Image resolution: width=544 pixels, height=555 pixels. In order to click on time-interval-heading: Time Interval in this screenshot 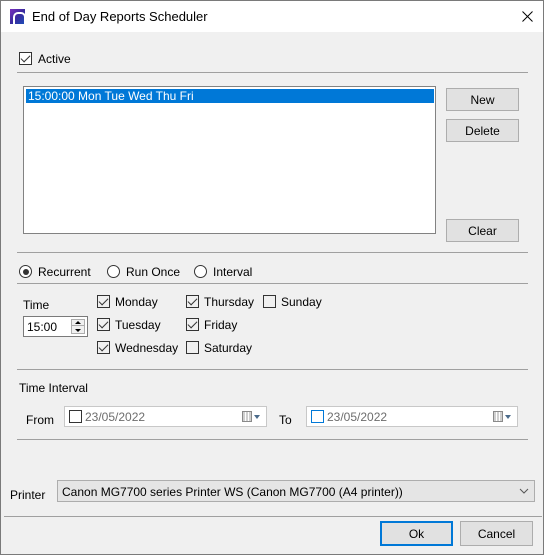, I will do `click(53, 388)`.